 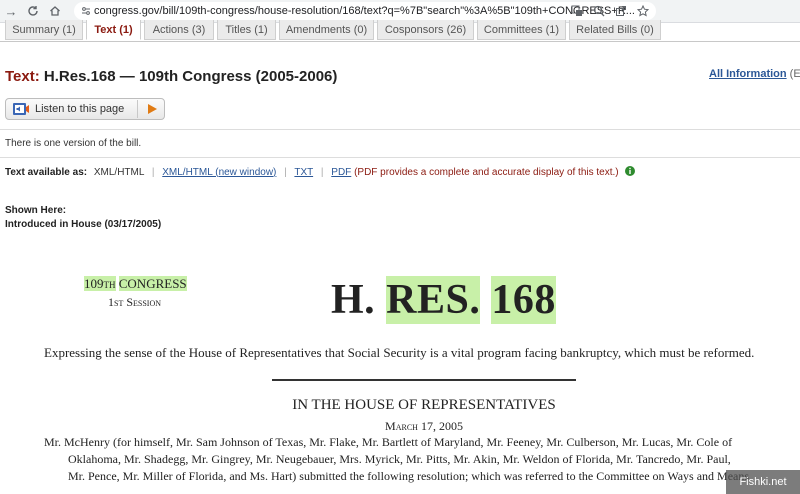 What do you see at coordinates (55, 11) in the screenshot?
I see `home-icon` at bounding box center [55, 11].